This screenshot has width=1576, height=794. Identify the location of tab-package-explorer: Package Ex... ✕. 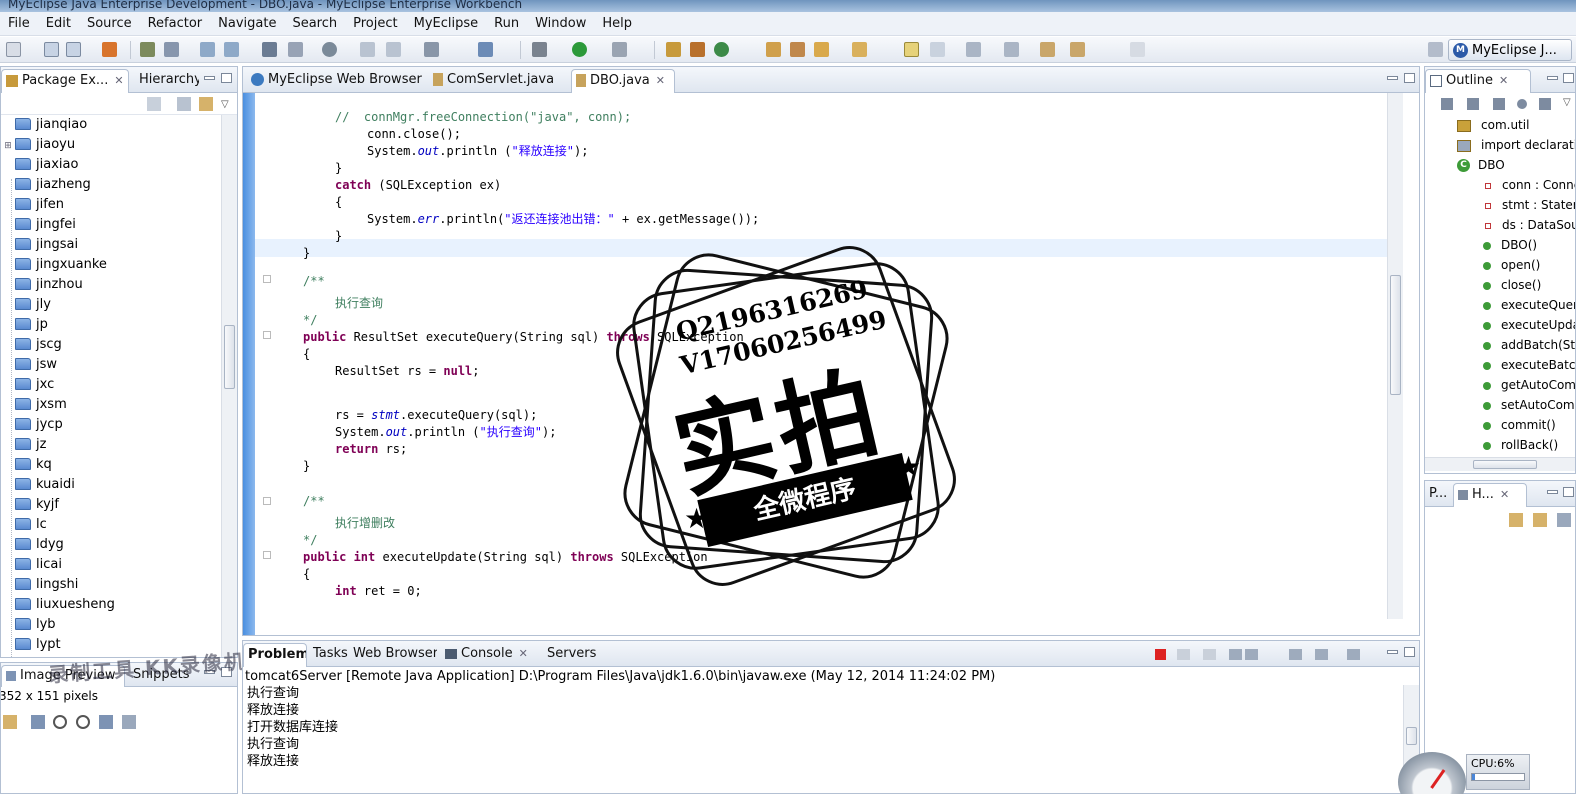
(65, 81).